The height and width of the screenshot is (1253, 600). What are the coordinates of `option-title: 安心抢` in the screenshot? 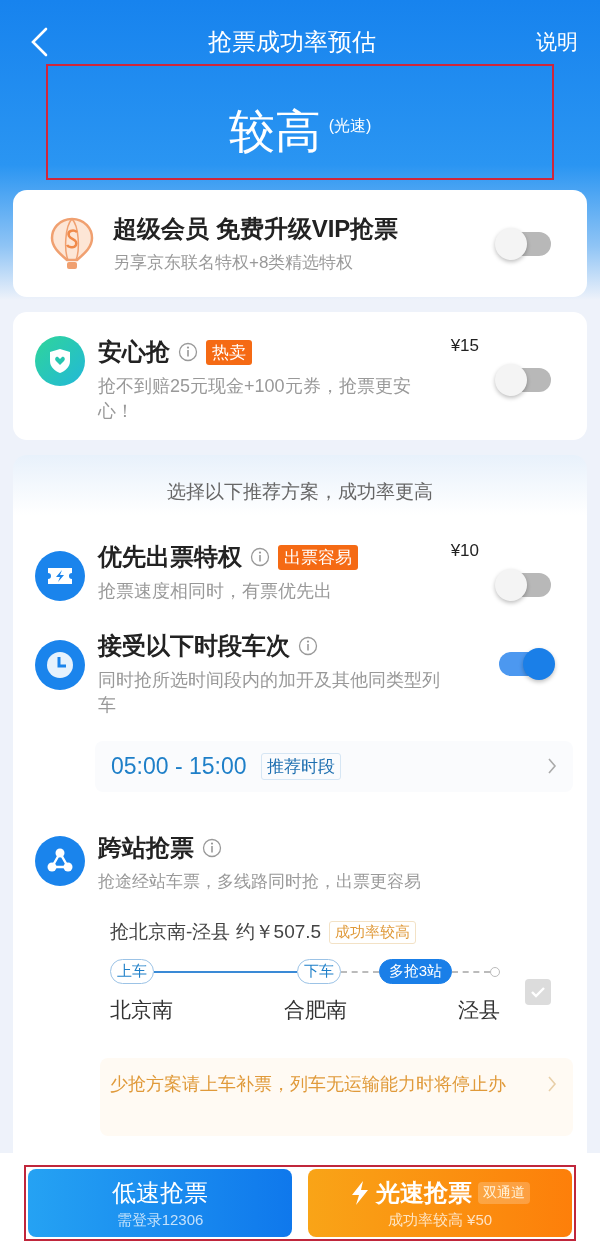 It's located at (134, 352).